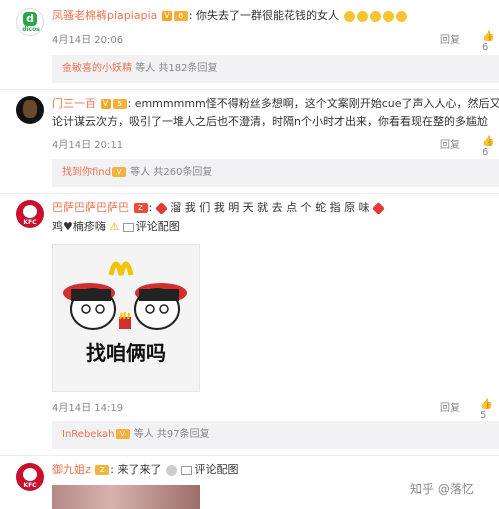 The height and width of the screenshot is (509, 499). Describe the element at coordinates (90, 207) in the screenshot. I see `username-link: 巴萨巴萨巴萨巴` at that location.